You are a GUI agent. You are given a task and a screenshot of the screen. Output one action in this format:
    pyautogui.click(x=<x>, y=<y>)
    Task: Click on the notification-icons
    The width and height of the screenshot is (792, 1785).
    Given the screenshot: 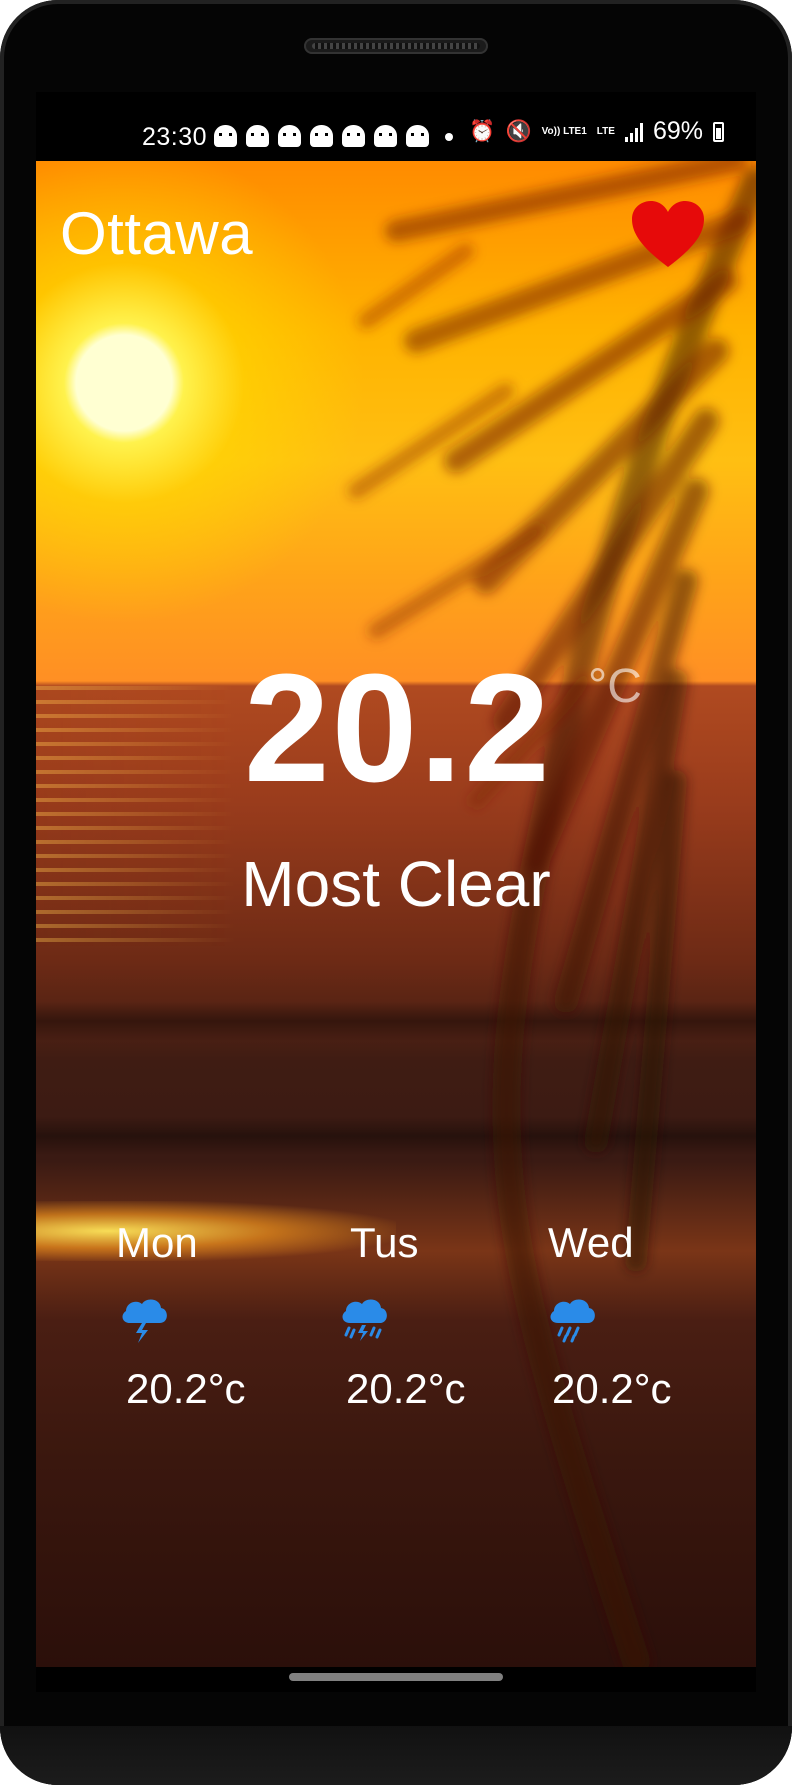 What is the action you would take?
    pyautogui.click(x=321, y=136)
    